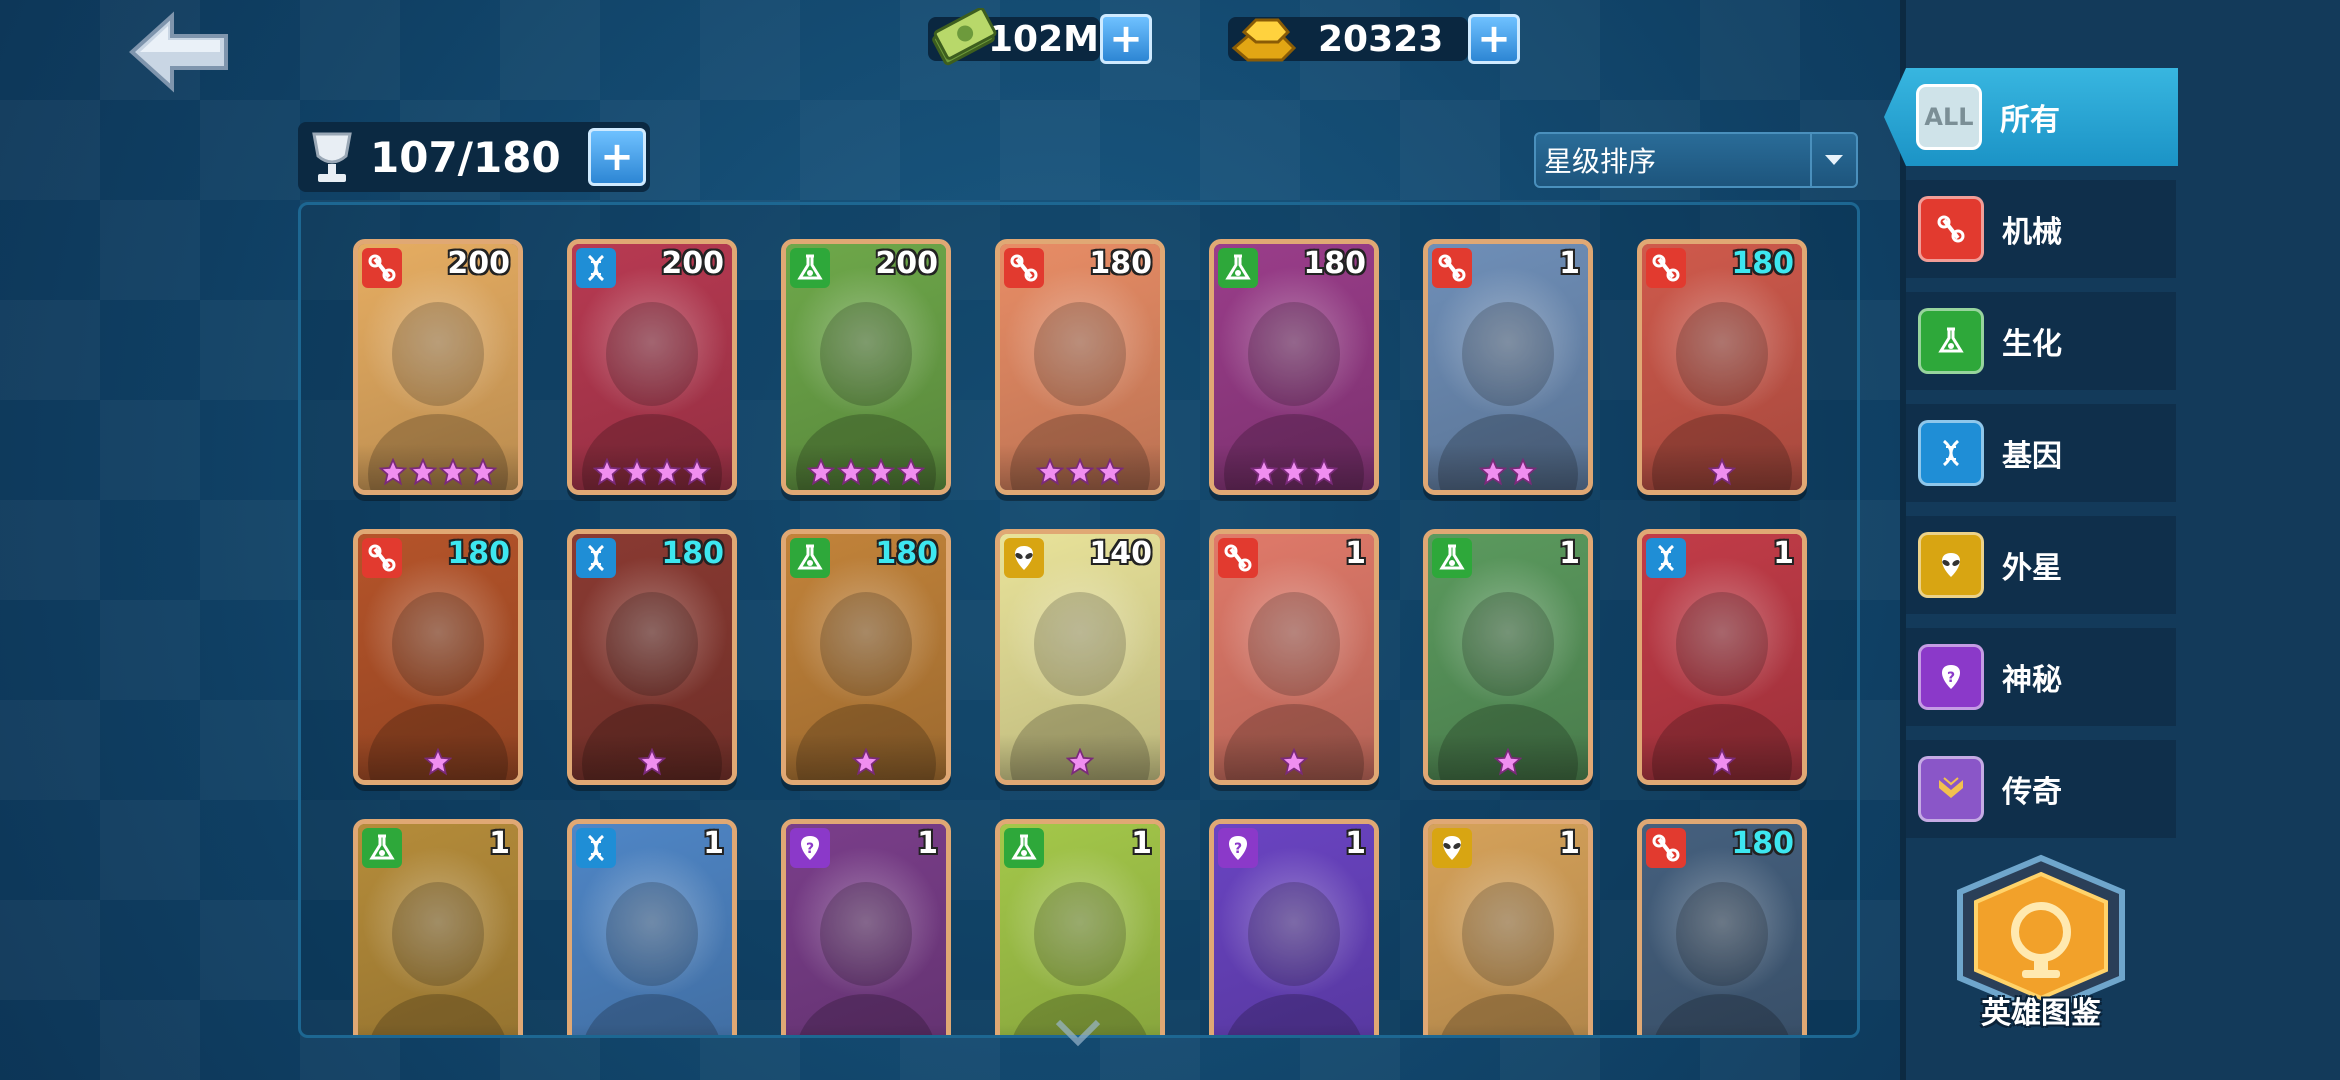 The image size is (2340, 1080). Describe the element at coordinates (2032, 344) in the screenshot. I see `category-label: 生化` at that location.